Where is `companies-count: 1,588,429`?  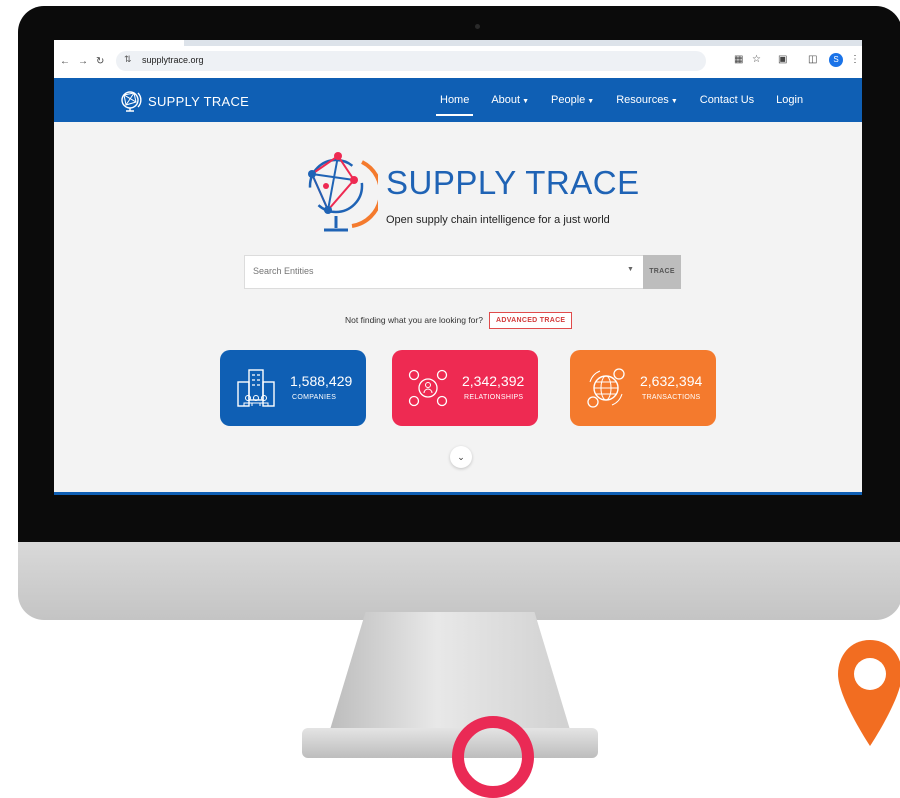
companies-count: 1,588,429 is located at coordinates (321, 381).